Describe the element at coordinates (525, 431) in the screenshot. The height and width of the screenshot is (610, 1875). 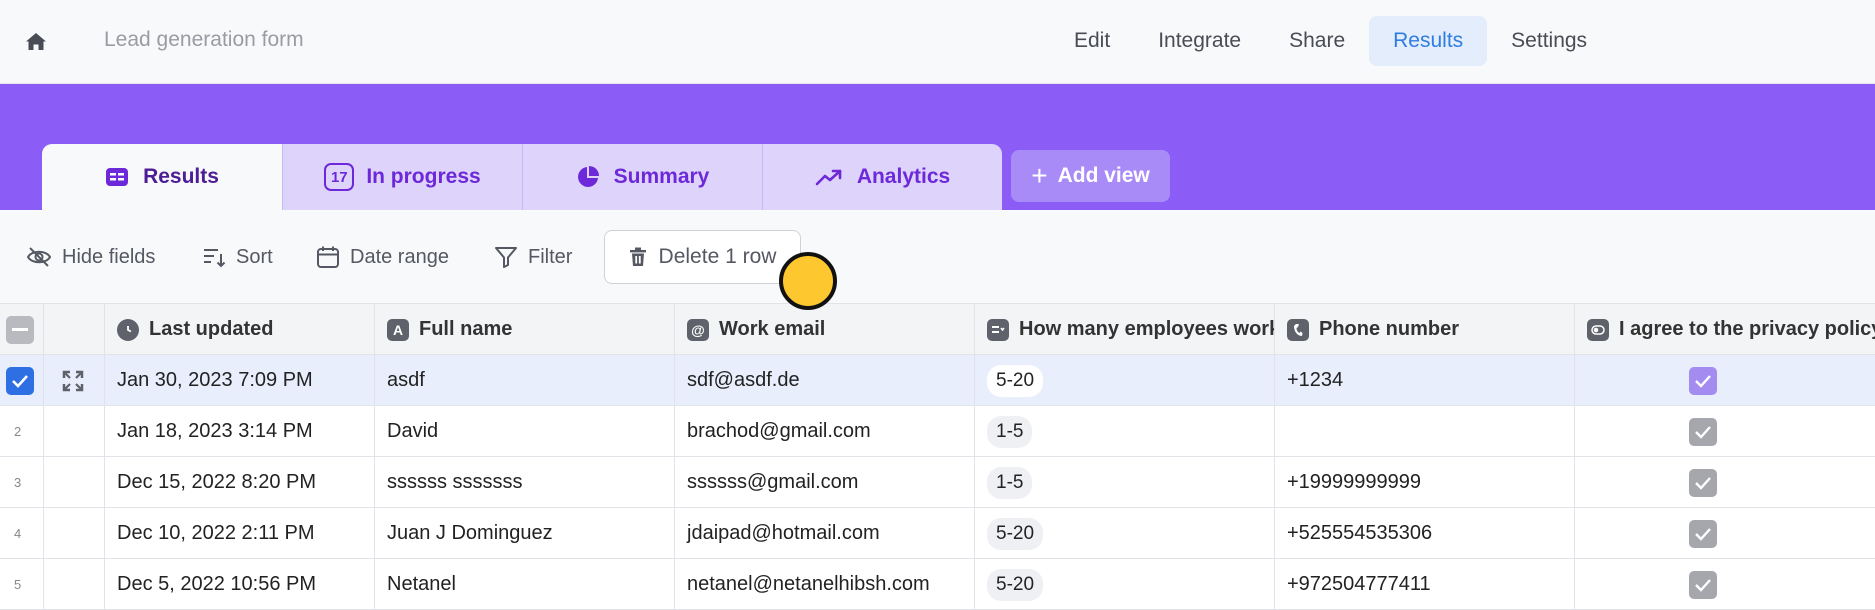
I see `cell-full-name: David` at that location.